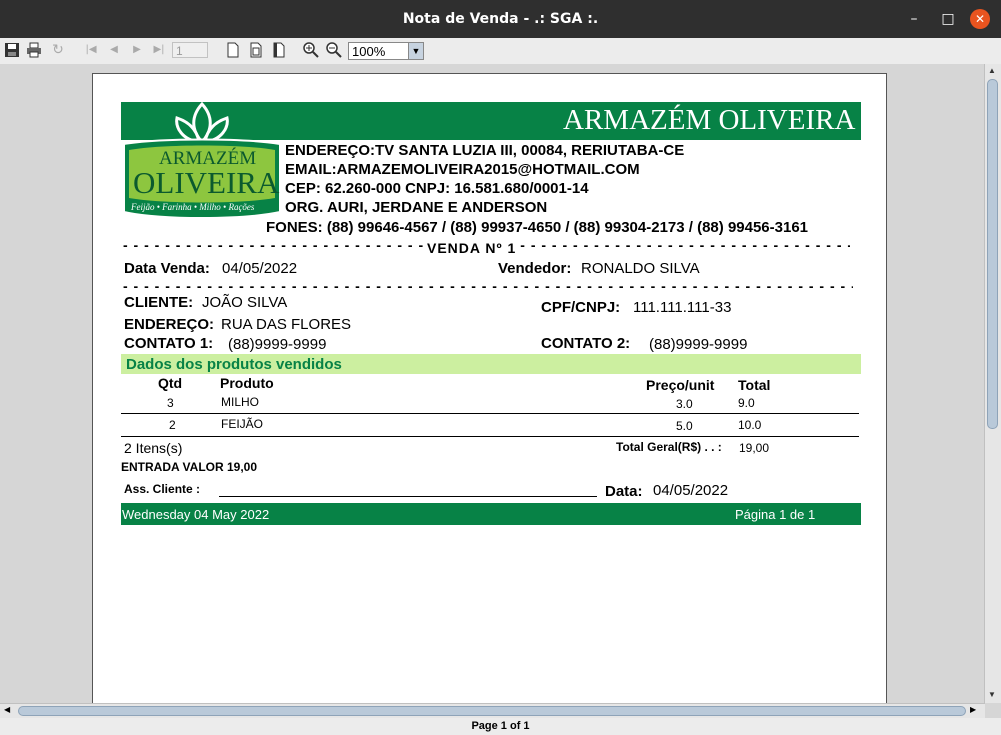 Image resolution: width=1001 pixels, height=735 pixels. I want to click on store-org: ORG. AURI, JERDANE E ANDERSON, so click(416, 207).